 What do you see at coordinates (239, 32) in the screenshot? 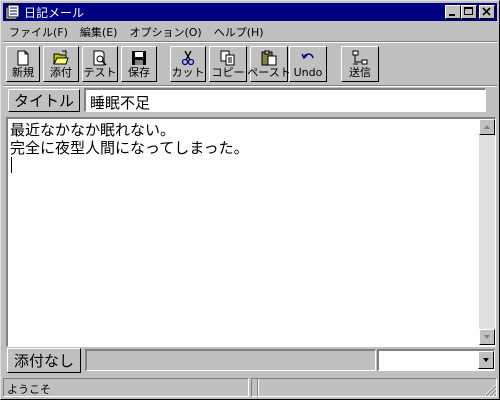
I see `menu-help: ヘルプ(H)` at bounding box center [239, 32].